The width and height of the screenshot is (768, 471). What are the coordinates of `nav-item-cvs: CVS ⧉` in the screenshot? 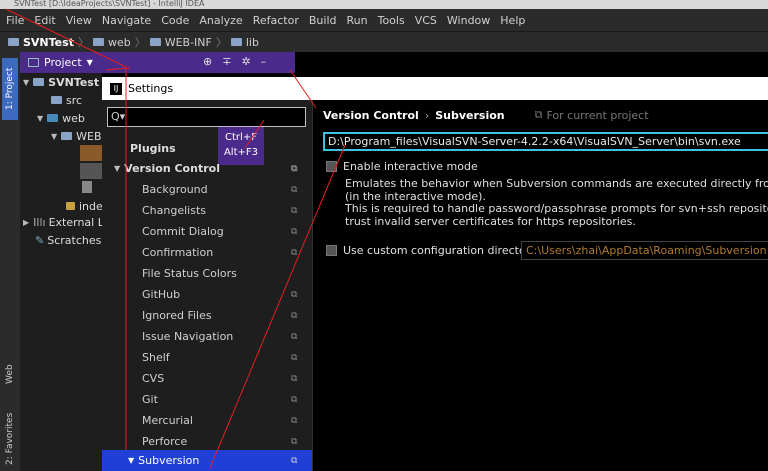 It's located at (207, 378).